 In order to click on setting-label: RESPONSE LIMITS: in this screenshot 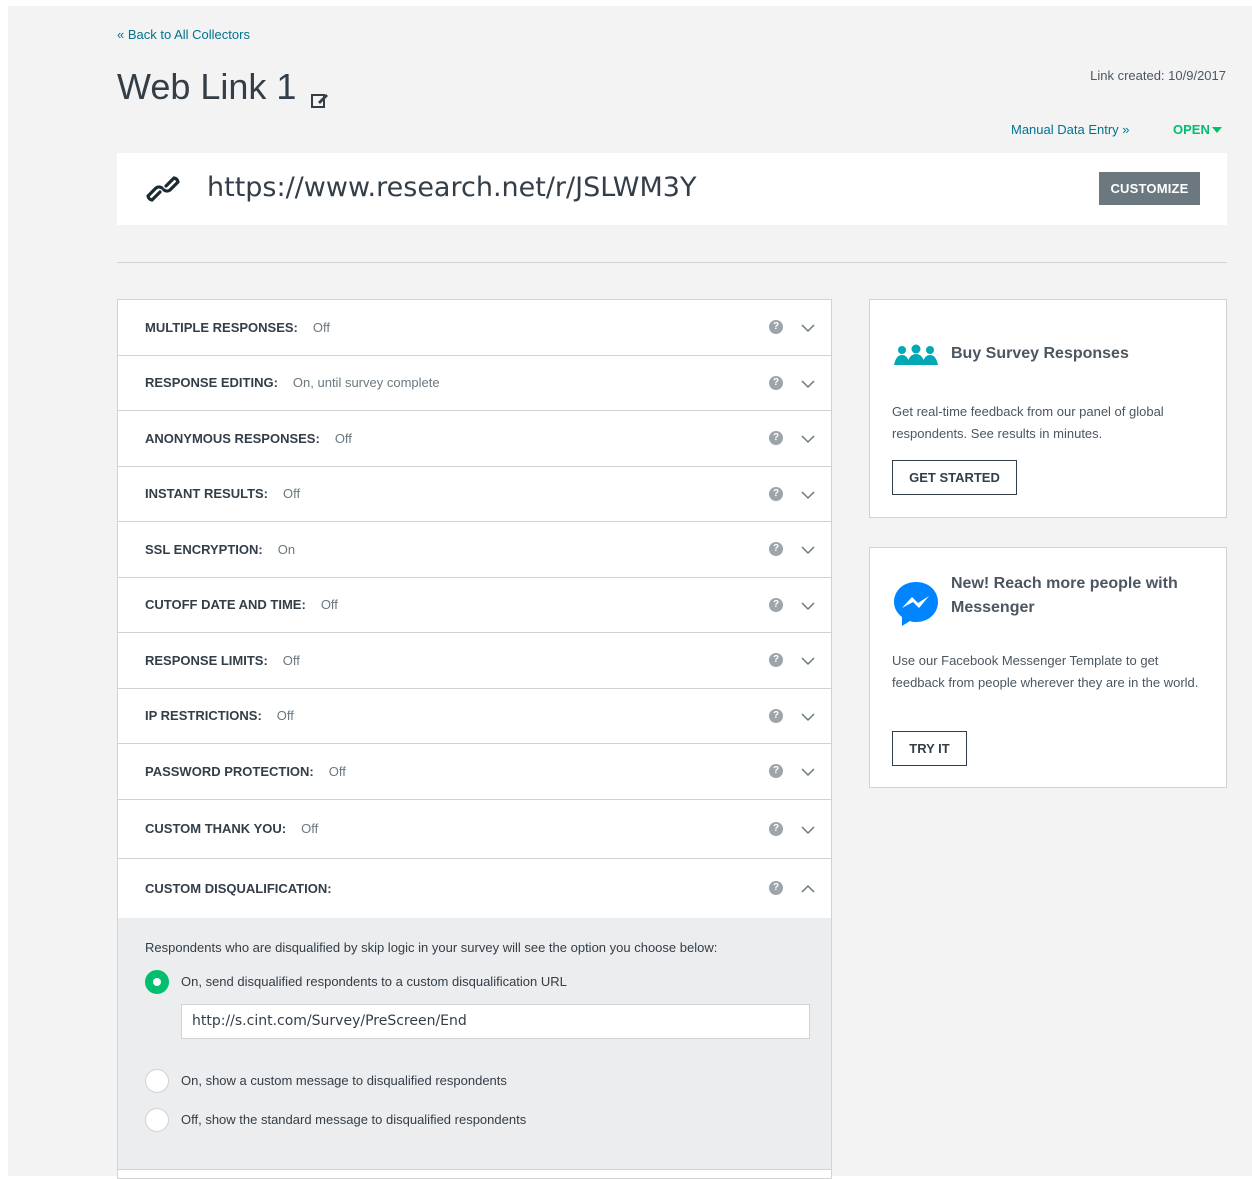, I will do `click(206, 660)`.